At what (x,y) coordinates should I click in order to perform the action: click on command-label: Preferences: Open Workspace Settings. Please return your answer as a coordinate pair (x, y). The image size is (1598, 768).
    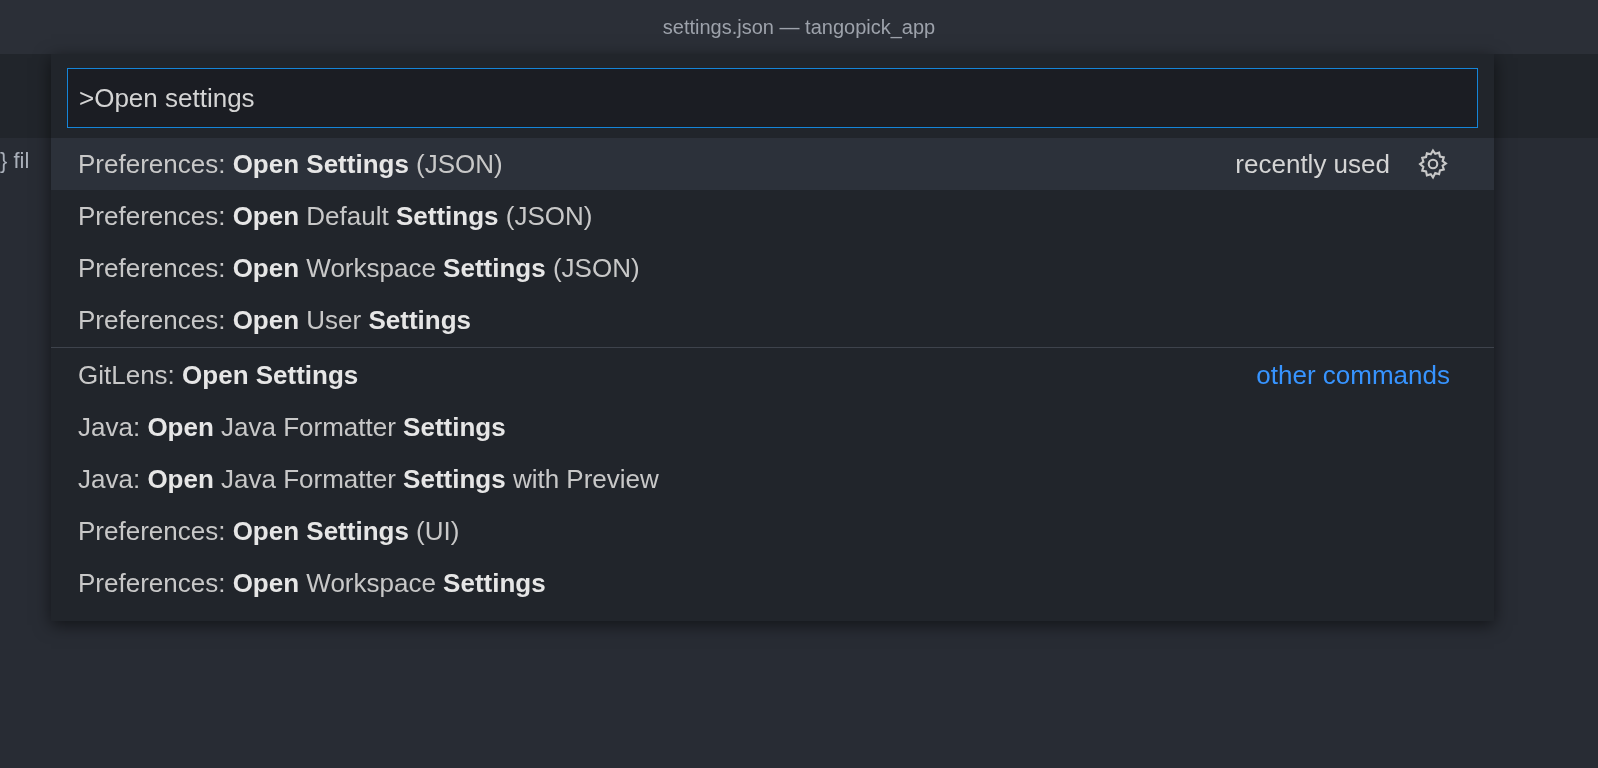
    Looking at the image, I should click on (312, 583).